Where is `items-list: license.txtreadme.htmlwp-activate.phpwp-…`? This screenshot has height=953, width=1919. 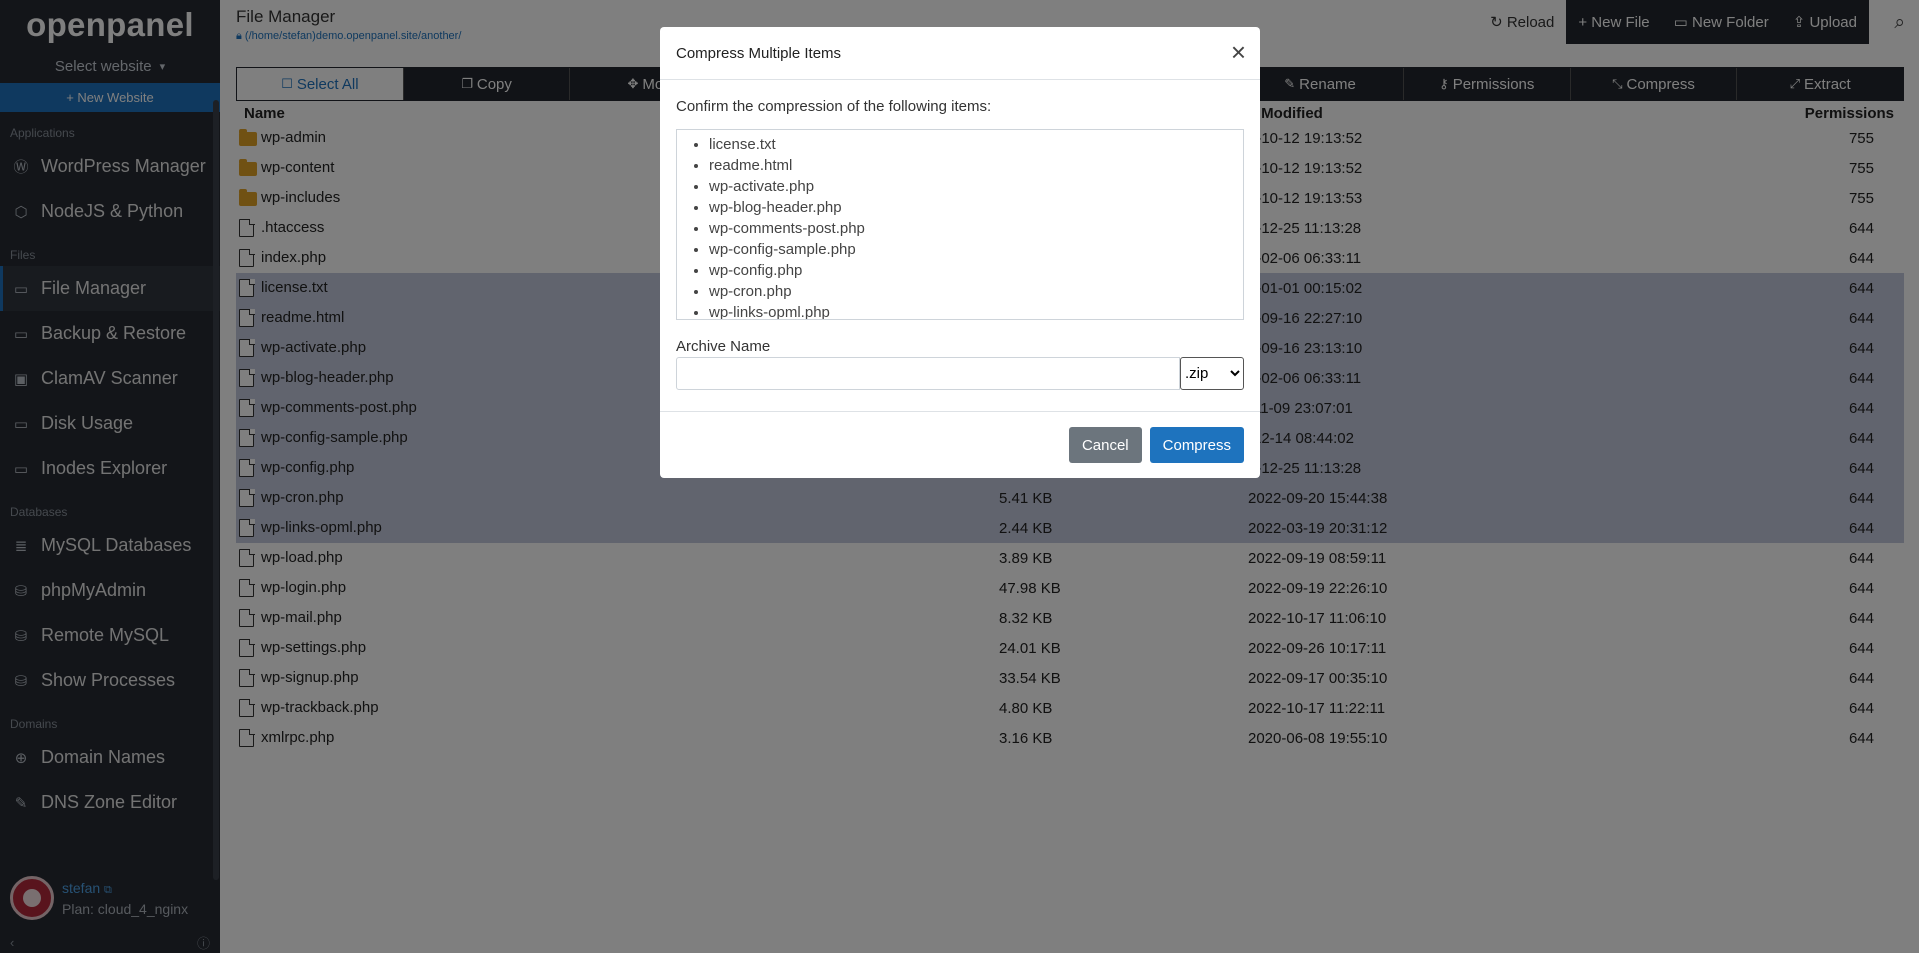
items-list: license.txtreadme.htmlwp-activate.phpwp-… is located at coordinates (960, 224).